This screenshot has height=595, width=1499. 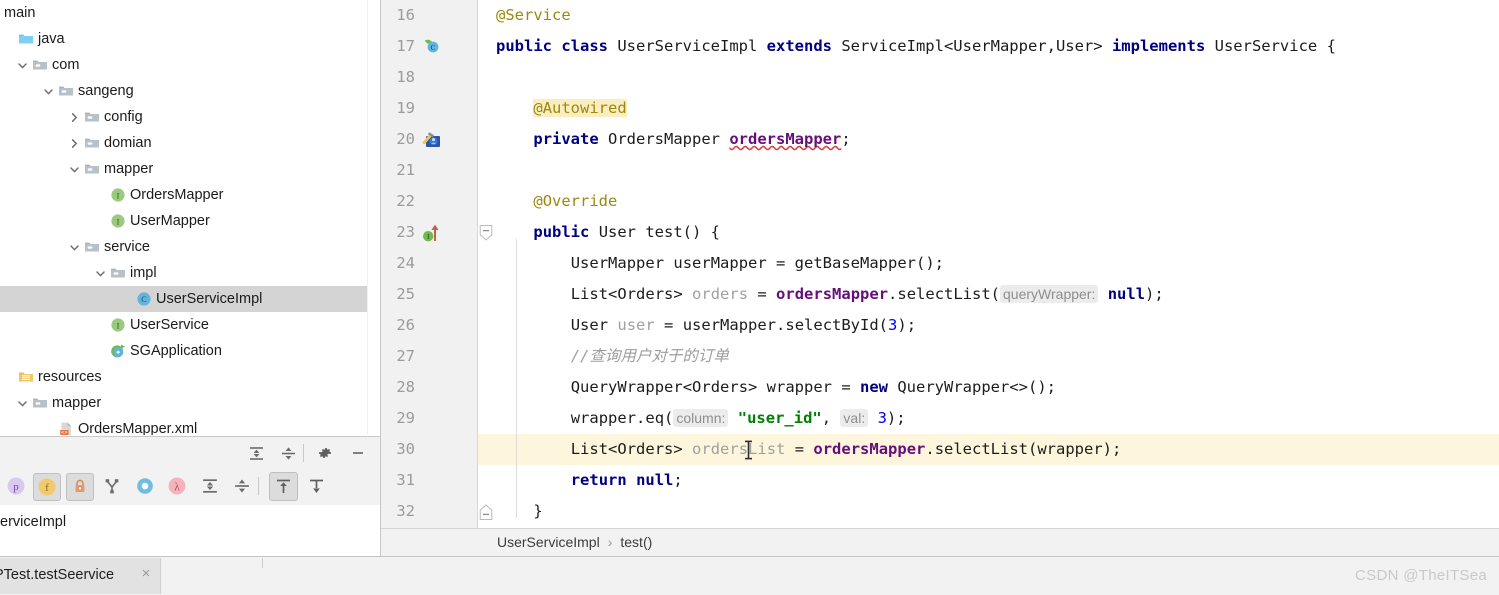 What do you see at coordinates (988, 511) in the screenshot?
I see `code-line-32: }` at bounding box center [988, 511].